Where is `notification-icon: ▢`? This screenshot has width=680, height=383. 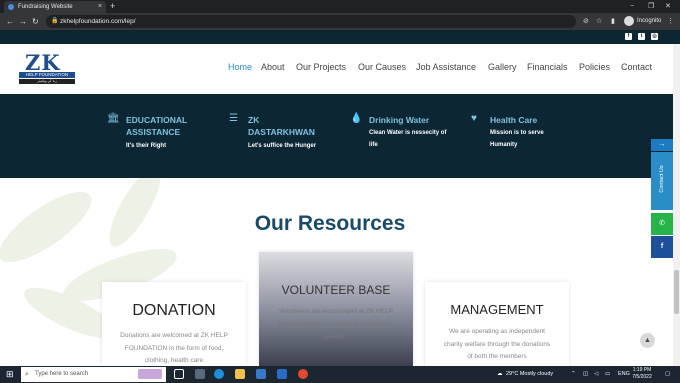 notification-icon: ▢ is located at coordinates (667, 374).